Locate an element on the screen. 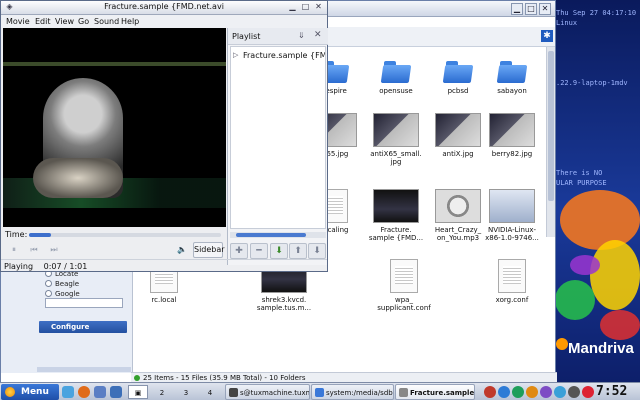 The image size is (640, 400). kde-icon: ✱ is located at coordinates (547, 36).